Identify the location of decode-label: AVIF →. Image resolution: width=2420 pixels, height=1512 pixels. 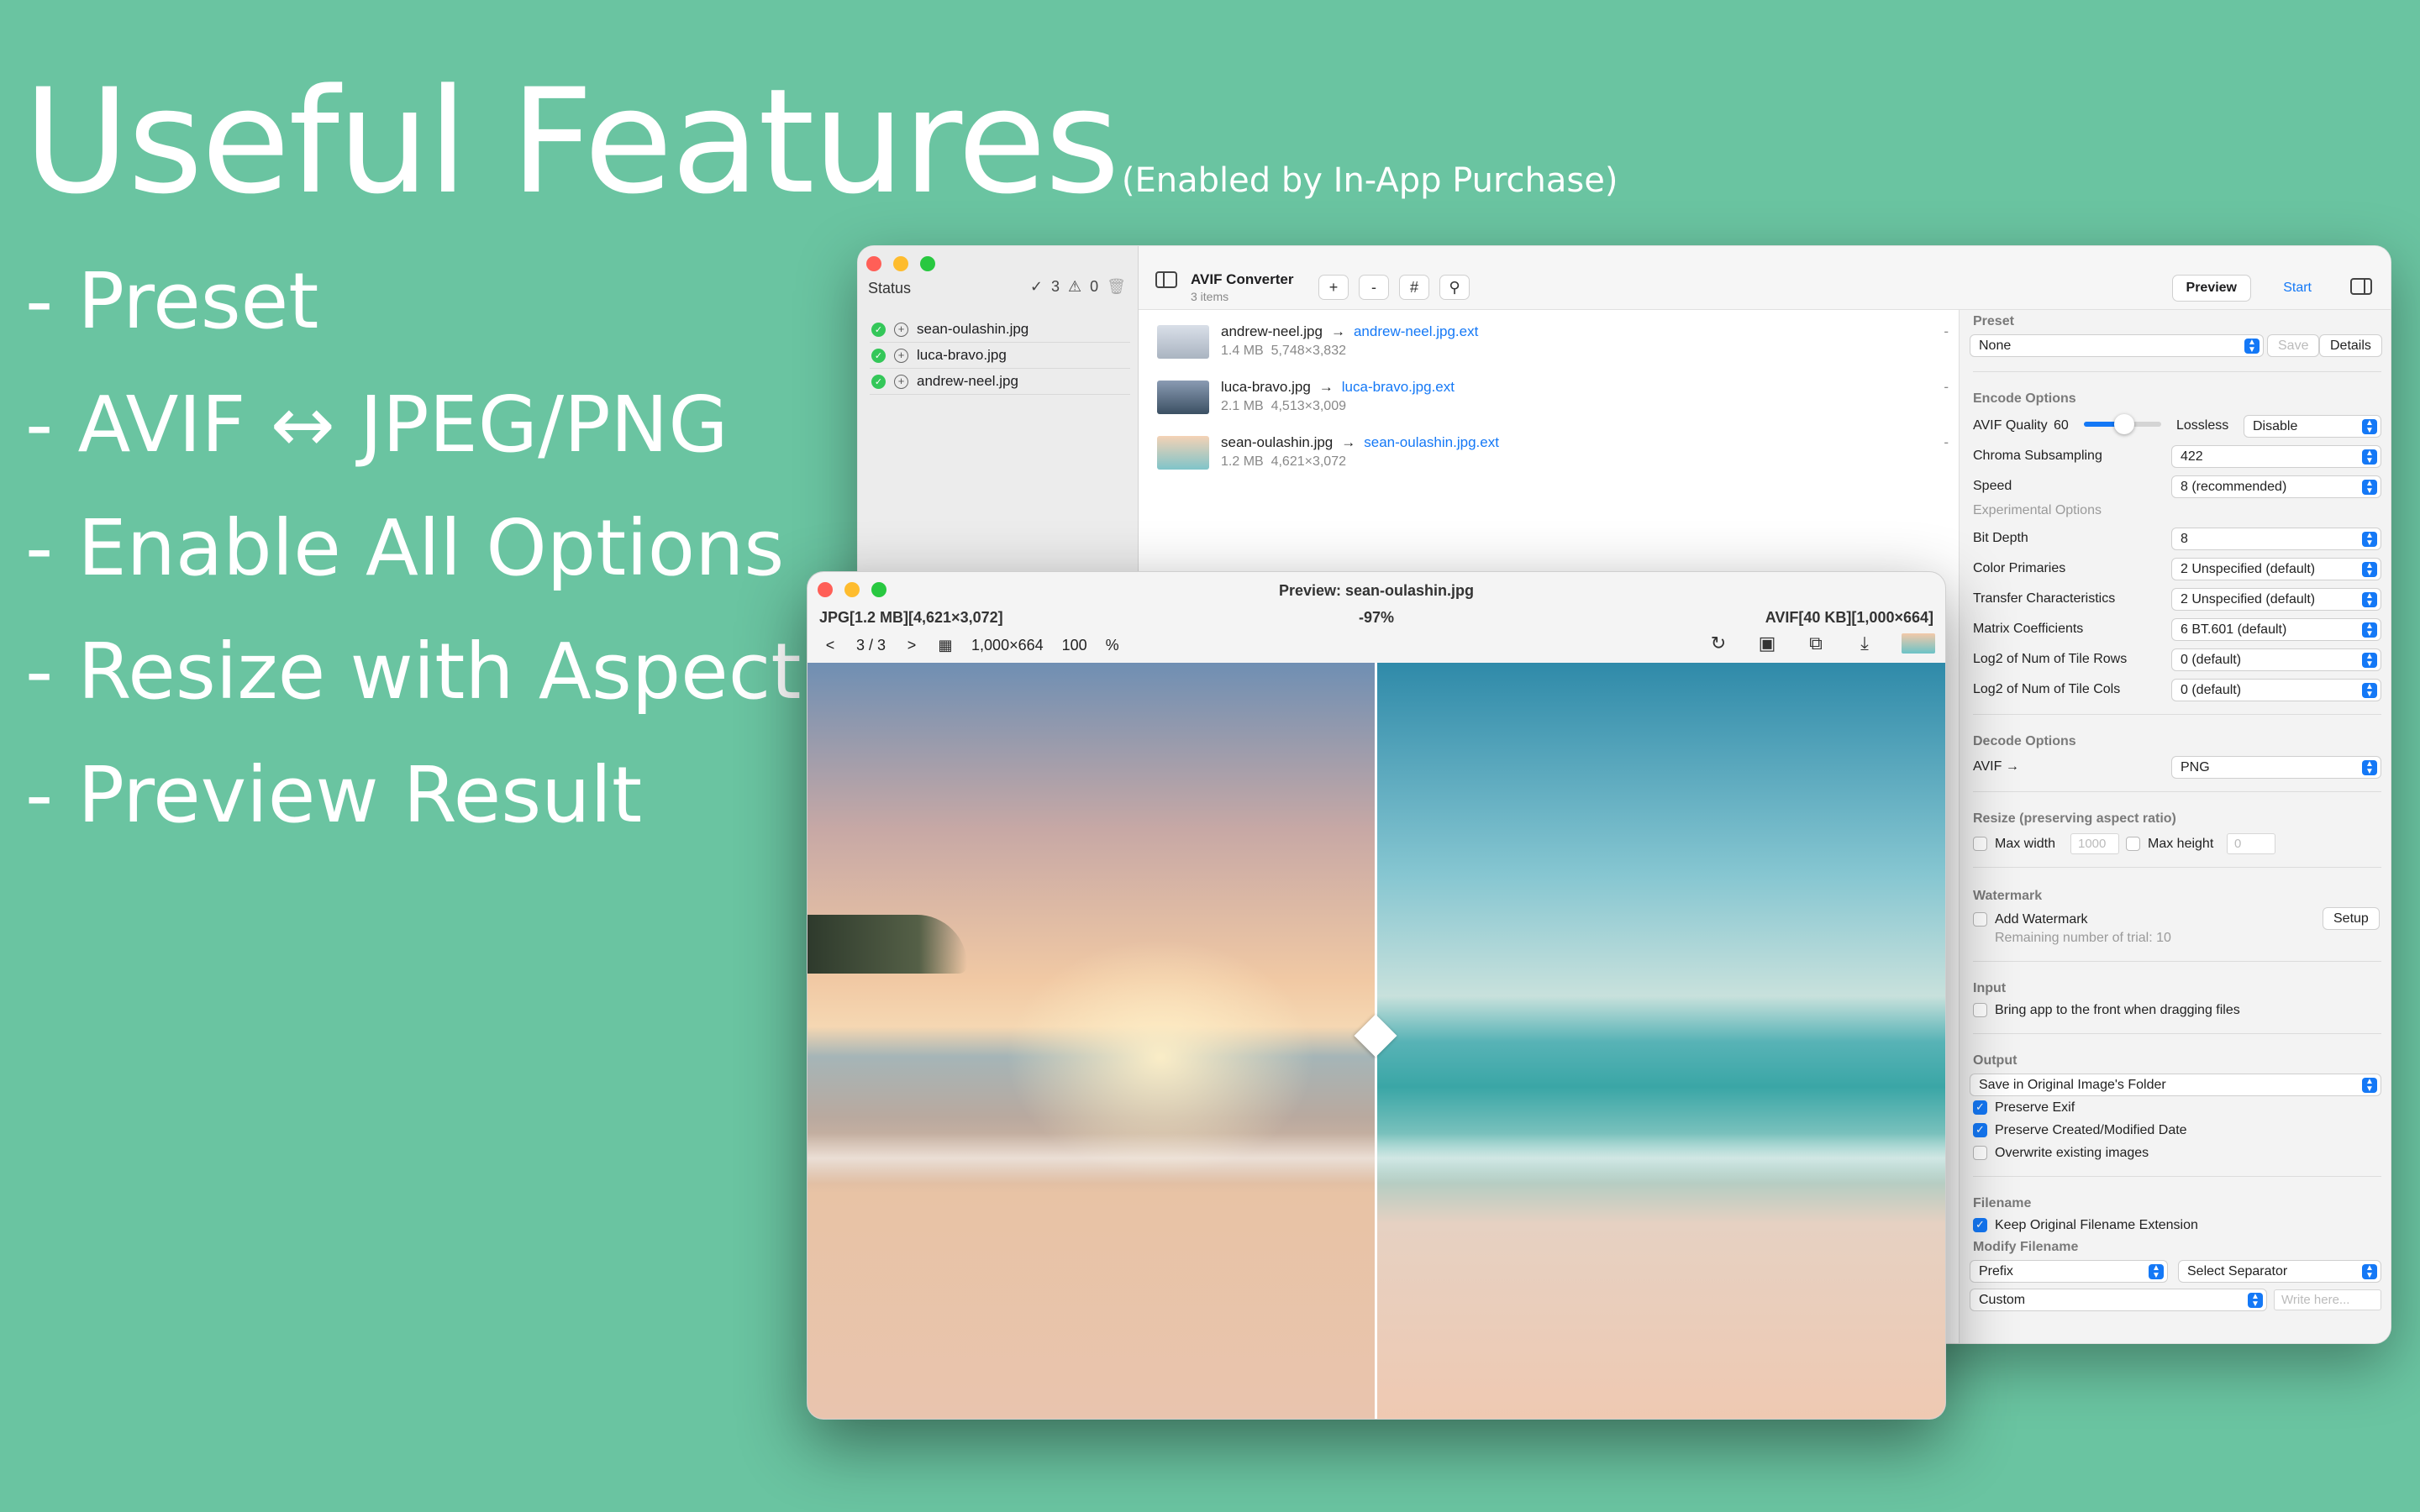
(1996, 766).